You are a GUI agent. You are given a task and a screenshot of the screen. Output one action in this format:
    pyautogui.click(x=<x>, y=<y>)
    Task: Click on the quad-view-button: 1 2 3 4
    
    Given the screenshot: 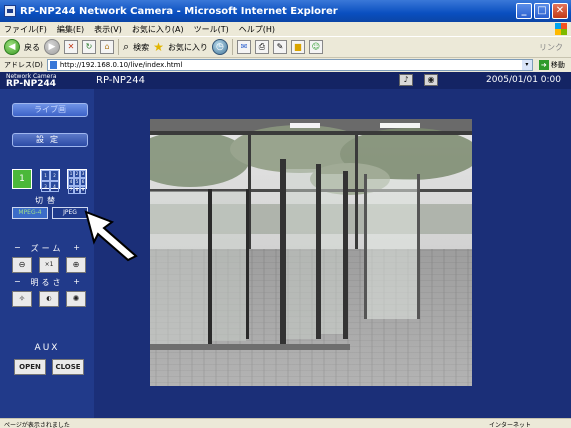 What is the action you would take?
    pyautogui.click(x=50, y=180)
    